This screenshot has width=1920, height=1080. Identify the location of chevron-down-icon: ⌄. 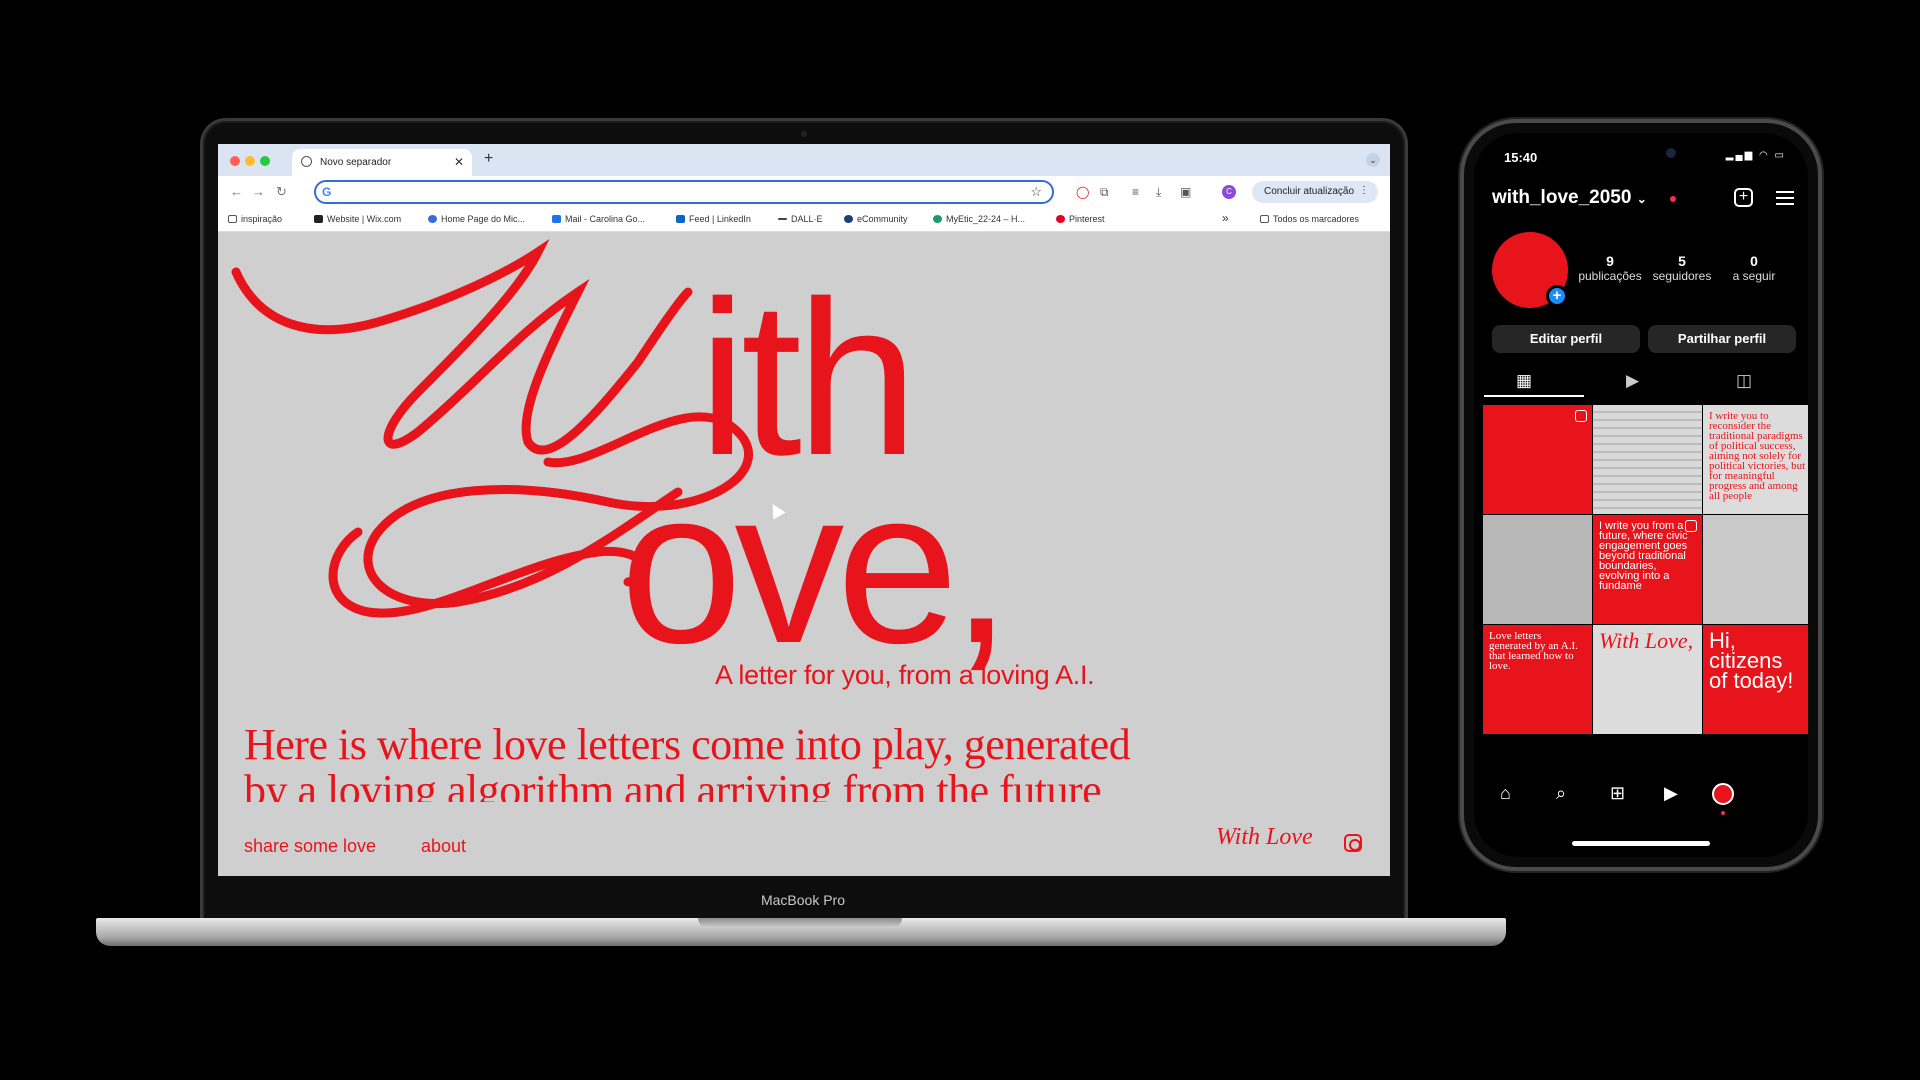
(1373, 160).